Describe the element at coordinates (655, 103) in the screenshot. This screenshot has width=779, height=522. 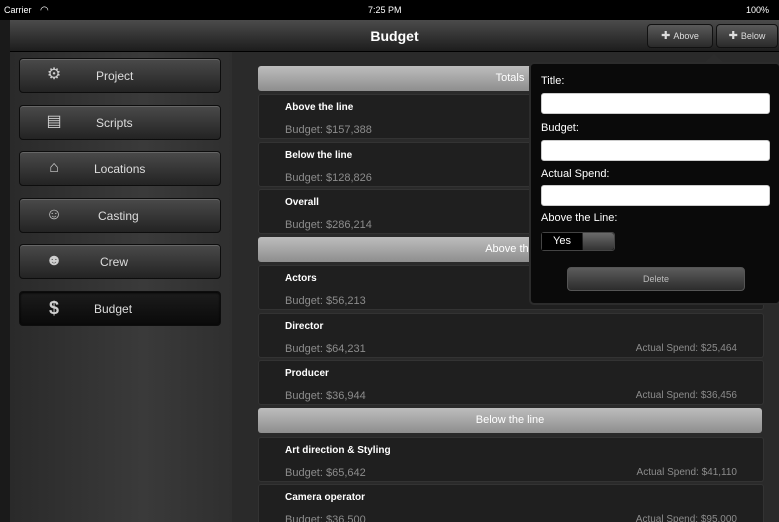
I see `title-field` at that location.